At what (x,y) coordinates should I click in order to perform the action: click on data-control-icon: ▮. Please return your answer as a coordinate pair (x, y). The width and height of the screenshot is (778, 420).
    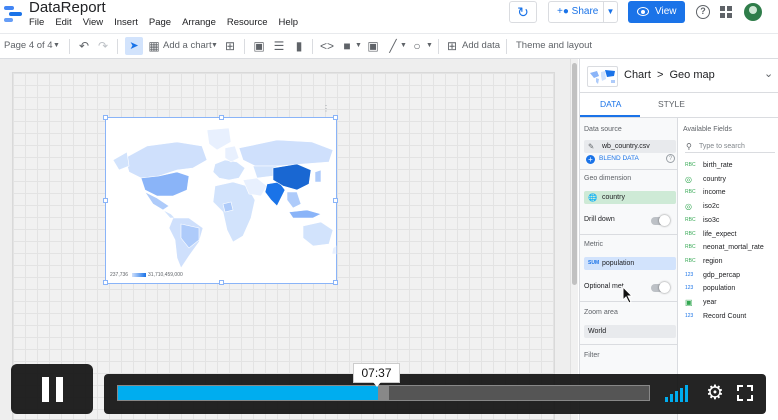
    Looking at the image, I should click on (299, 46).